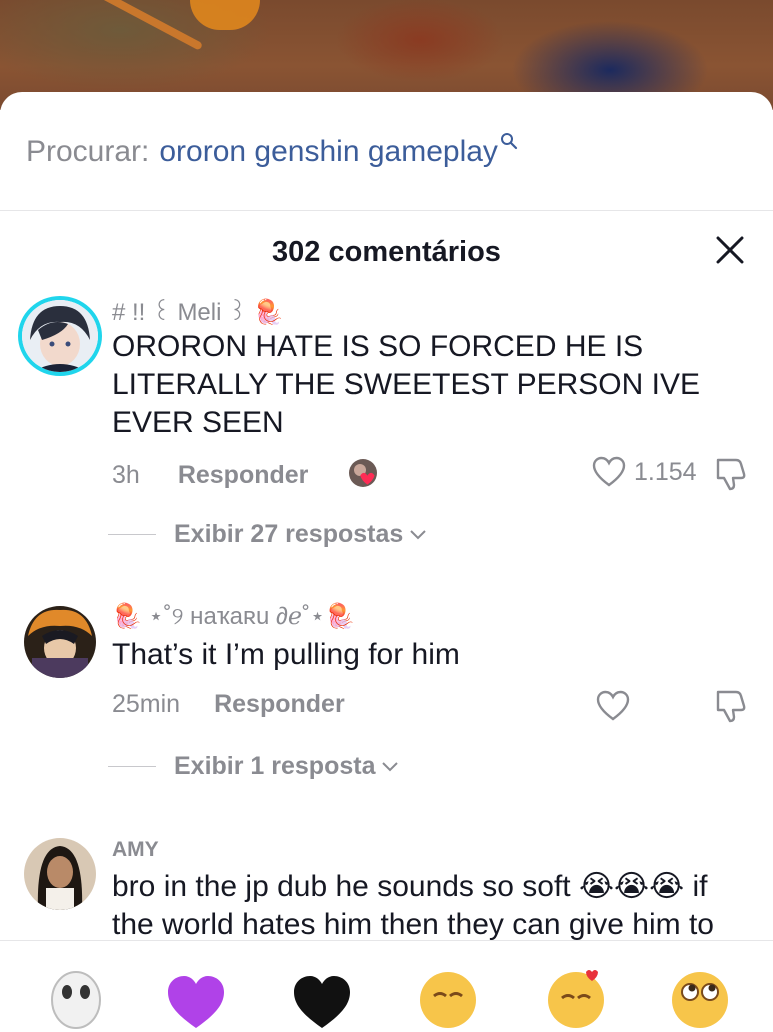 This screenshot has height=1032, width=773. What do you see at coordinates (126, 474) in the screenshot?
I see `comment-time: 3h` at bounding box center [126, 474].